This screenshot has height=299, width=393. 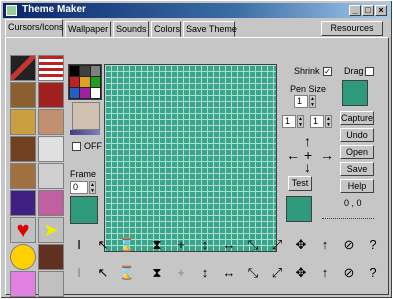 What do you see at coordinates (196, 10) in the screenshot?
I see `title-bar: Theme Maker _ □ ×` at bounding box center [196, 10].